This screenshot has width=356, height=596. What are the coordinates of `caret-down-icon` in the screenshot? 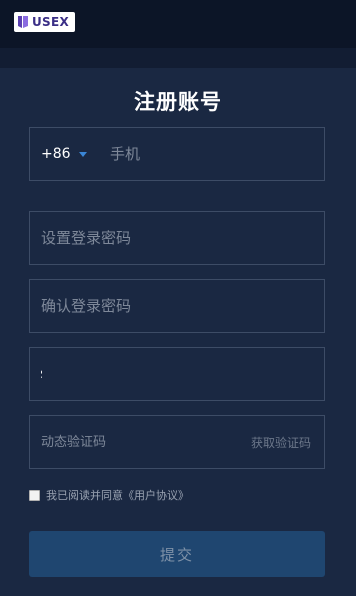 It's located at (82, 154).